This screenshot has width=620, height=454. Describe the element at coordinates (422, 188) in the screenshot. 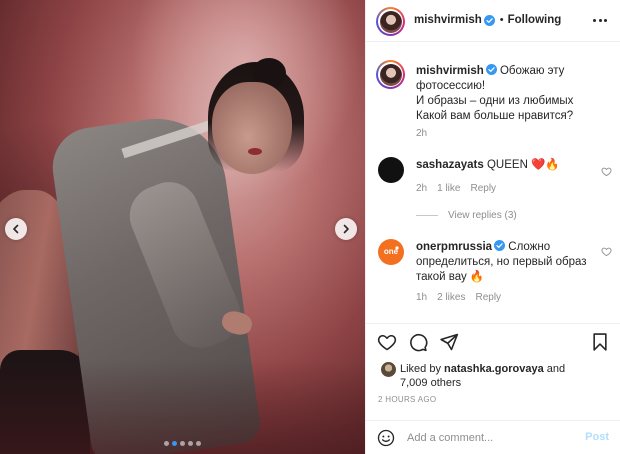

I see `comment-time: 2h` at that location.